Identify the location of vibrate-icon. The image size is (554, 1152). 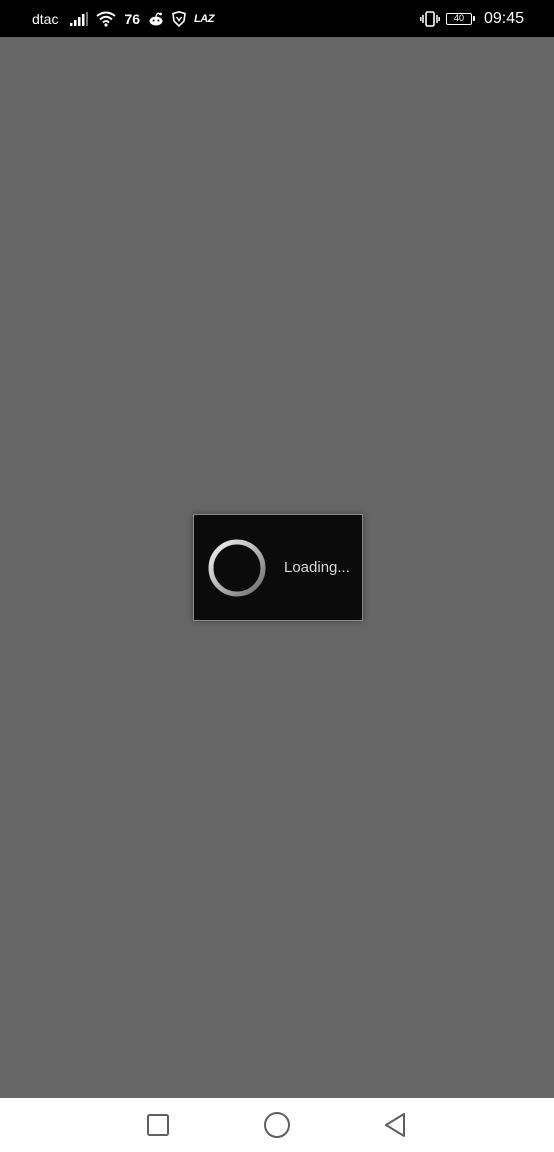
(430, 18).